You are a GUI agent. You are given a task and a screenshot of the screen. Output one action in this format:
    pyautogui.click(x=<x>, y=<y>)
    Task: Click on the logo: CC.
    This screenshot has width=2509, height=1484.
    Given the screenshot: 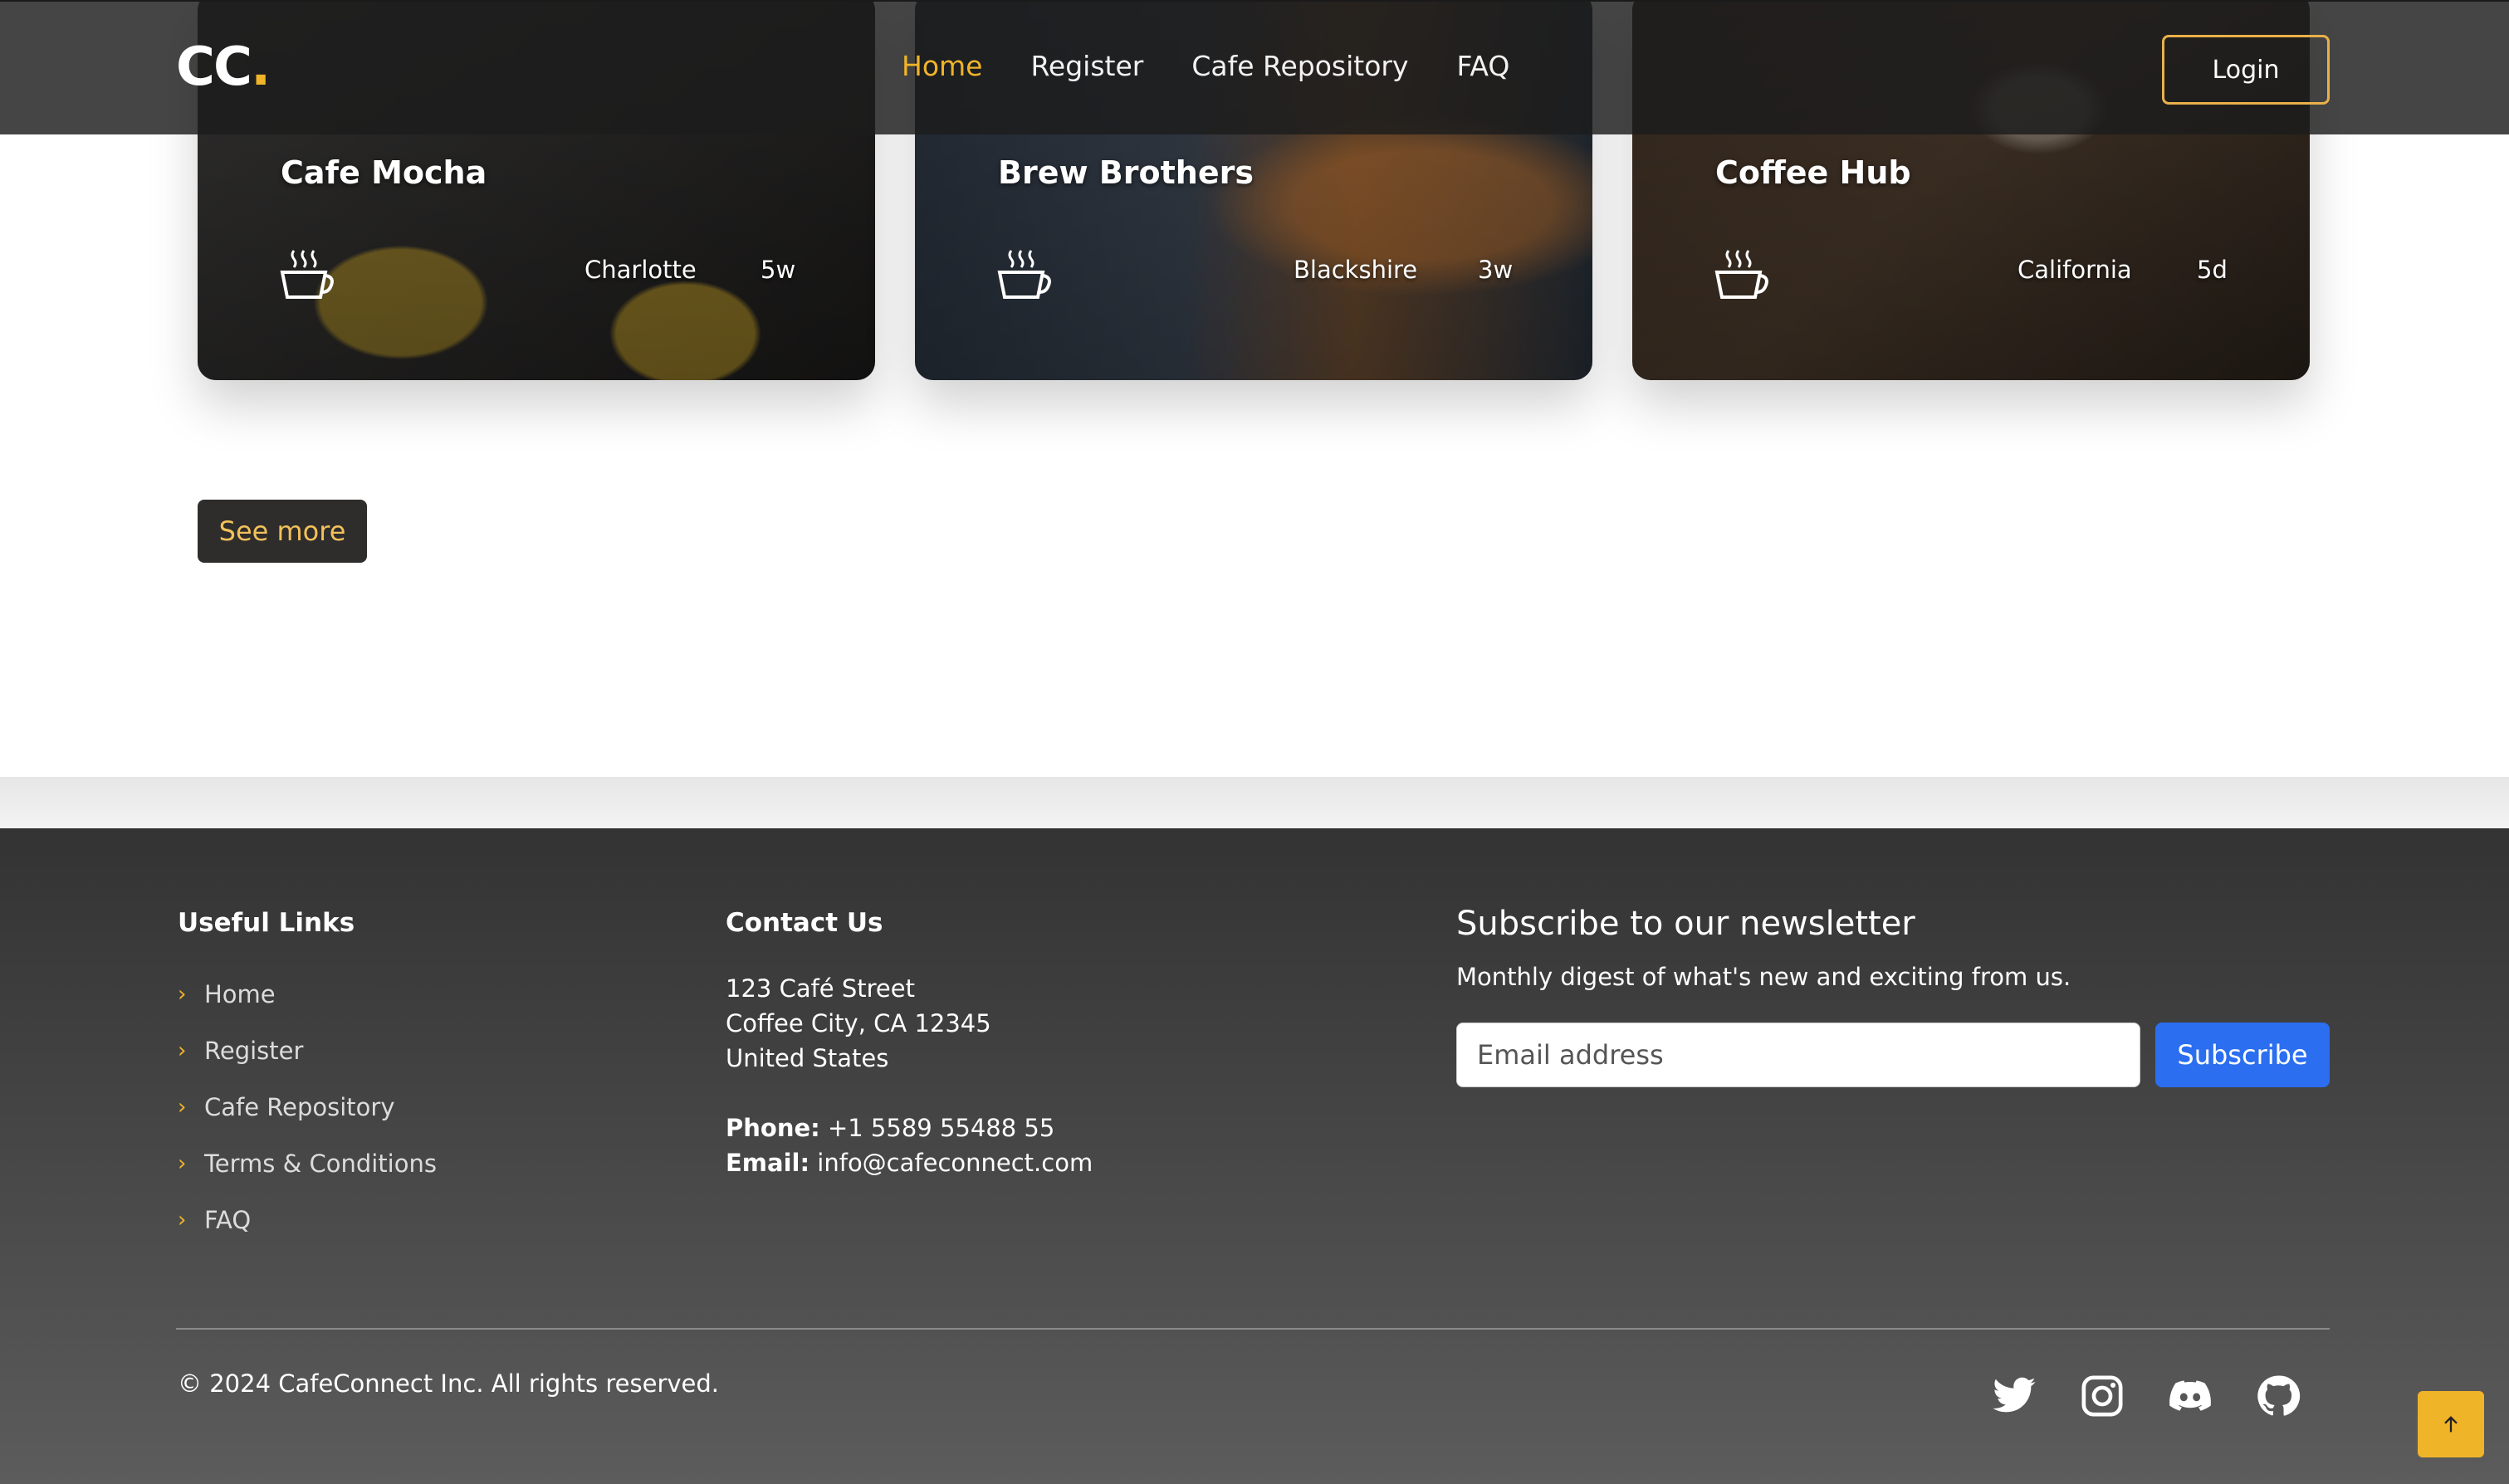 What is the action you would take?
    pyautogui.click(x=223, y=67)
    